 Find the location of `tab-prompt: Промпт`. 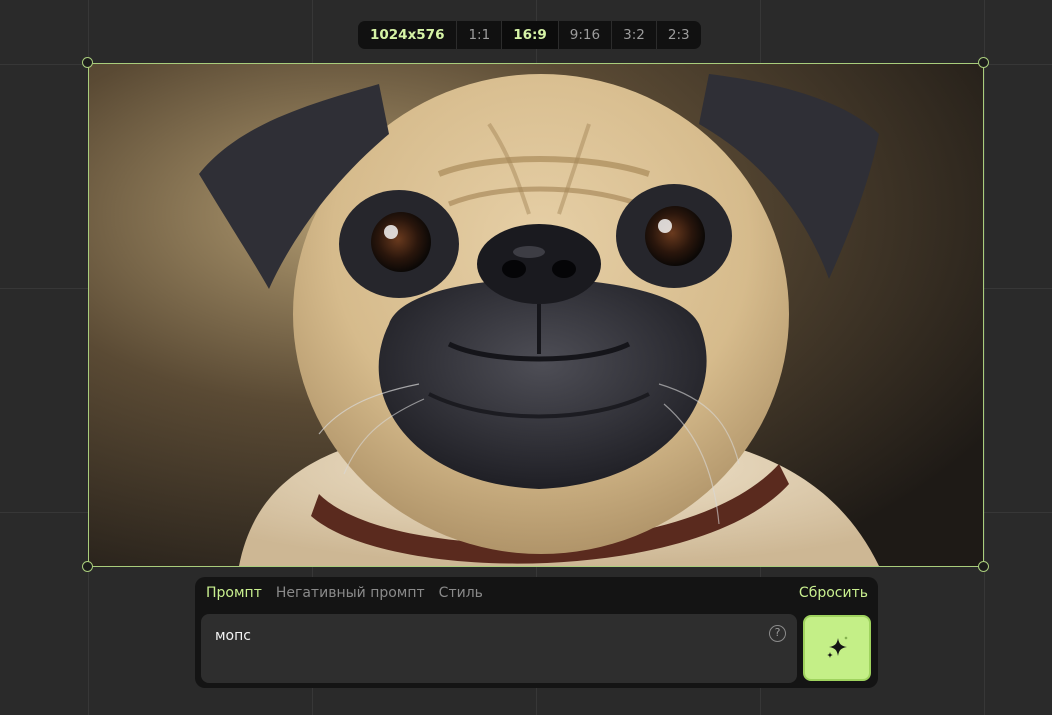

tab-prompt: Промпт is located at coordinates (234, 593).